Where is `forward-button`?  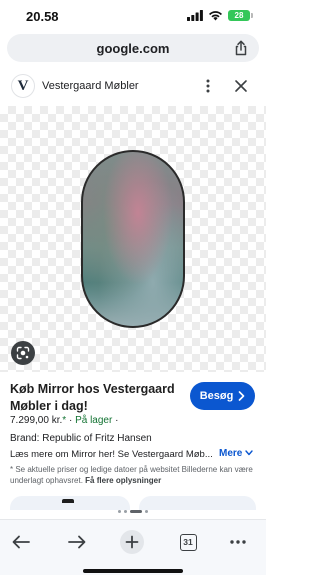 forward-button is located at coordinates (77, 542).